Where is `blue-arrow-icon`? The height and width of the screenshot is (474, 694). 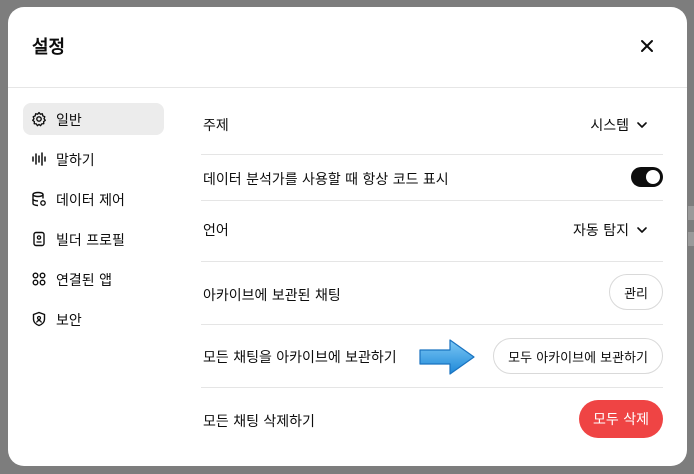
blue-arrow-icon is located at coordinates (447, 357).